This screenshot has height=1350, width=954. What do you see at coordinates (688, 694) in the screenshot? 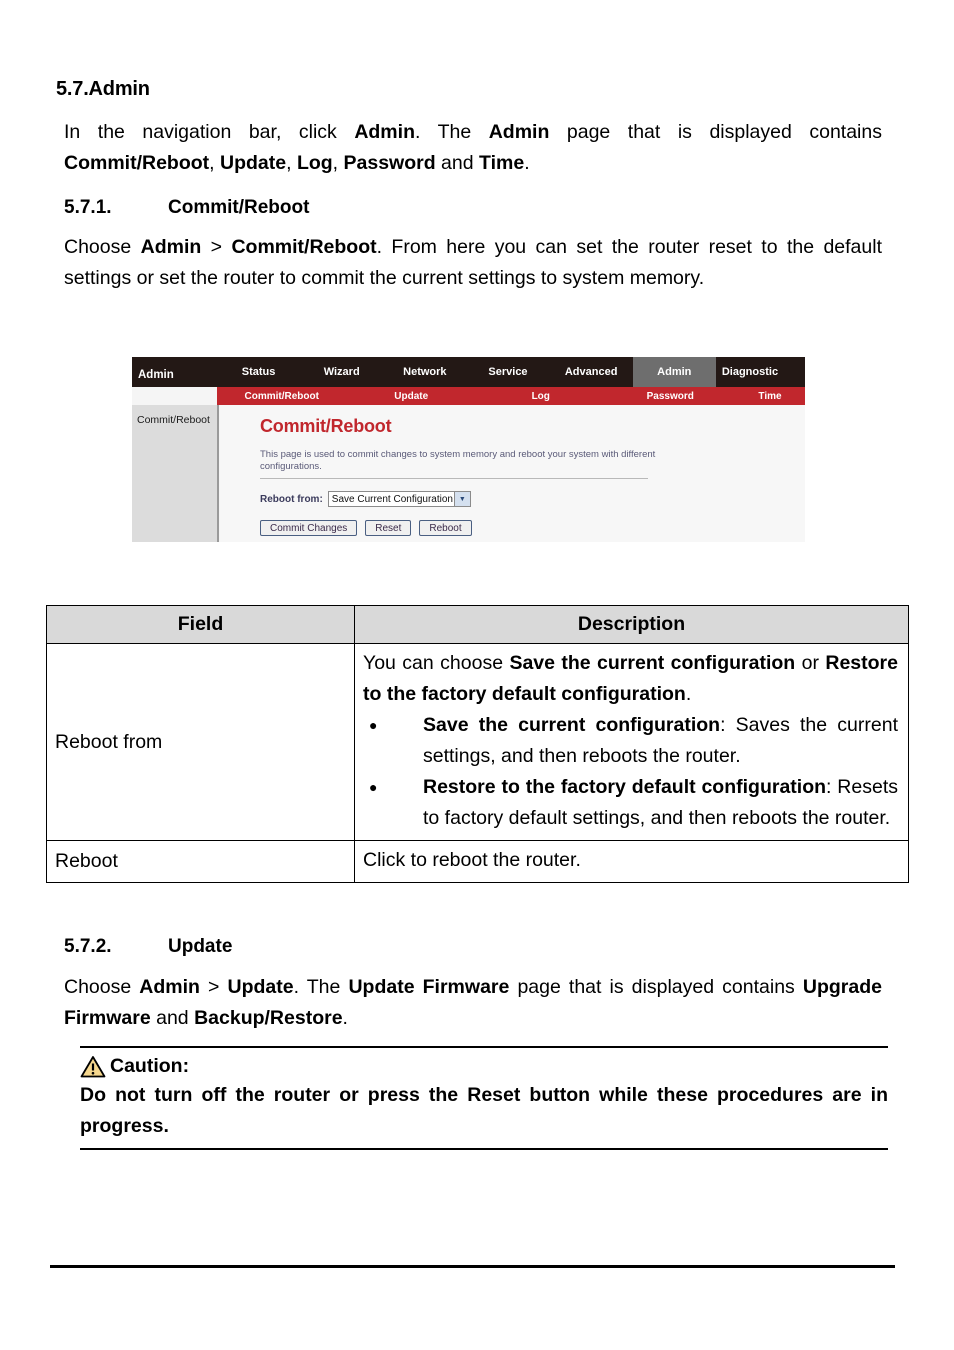
I see `desc-text-3: .` at bounding box center [688, 694].